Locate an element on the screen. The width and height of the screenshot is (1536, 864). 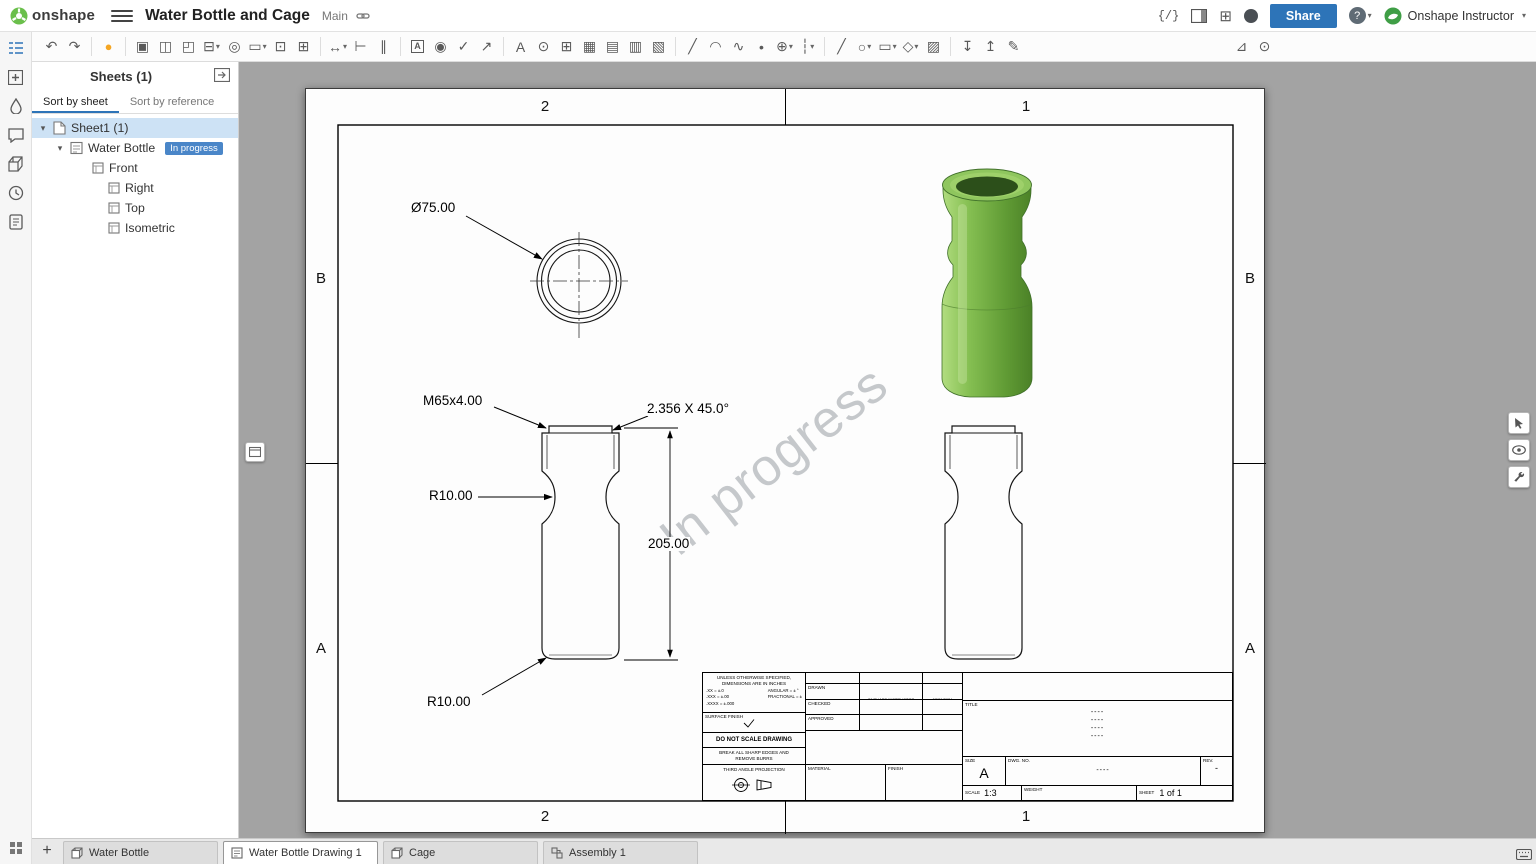
tree-item-right: Right is located at coordinates (135, 188).